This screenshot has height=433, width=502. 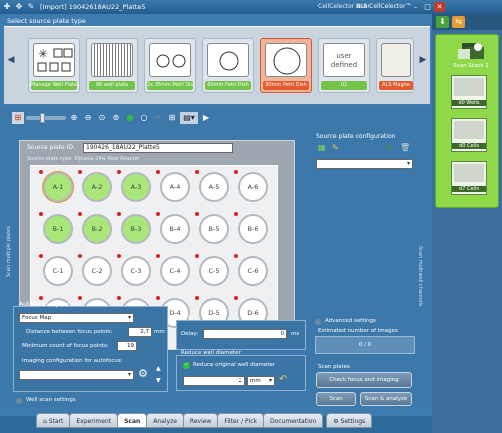 I want to click on tile-60mm-petri: 60mm Petri Dish, so click(x=228, y=65).